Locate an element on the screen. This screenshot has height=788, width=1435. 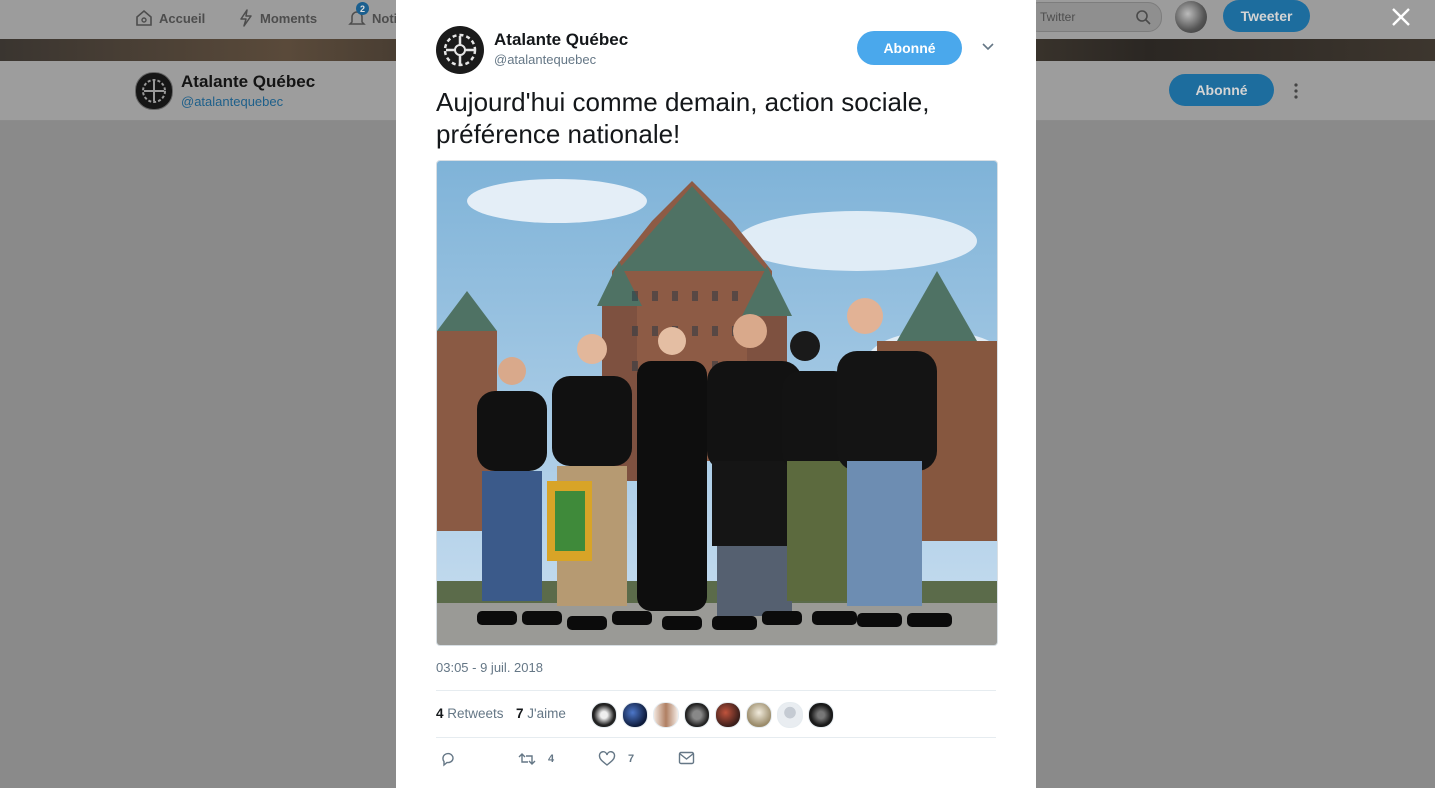
close-icon is located at coordinates (1401, 17).